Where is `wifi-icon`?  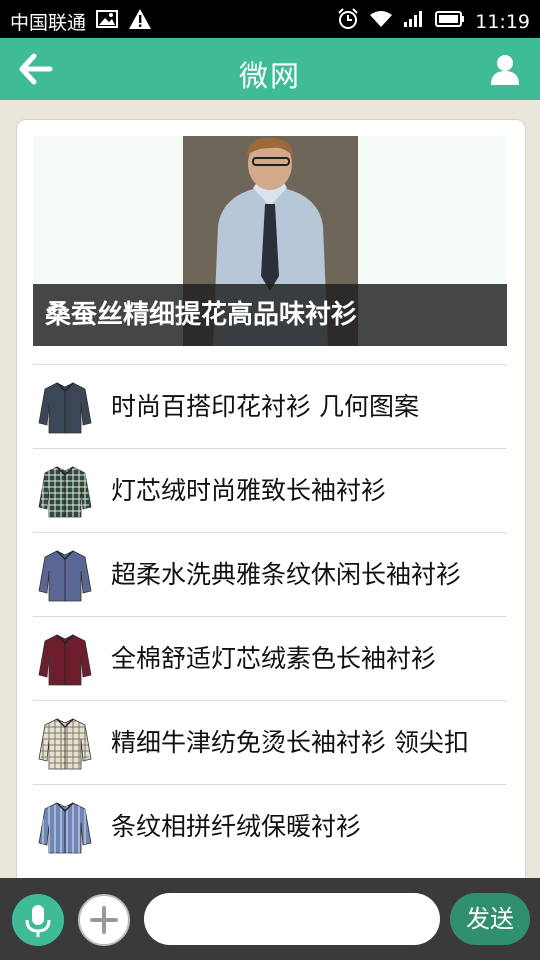 wifi-icon is located at coordinates (381, 21).